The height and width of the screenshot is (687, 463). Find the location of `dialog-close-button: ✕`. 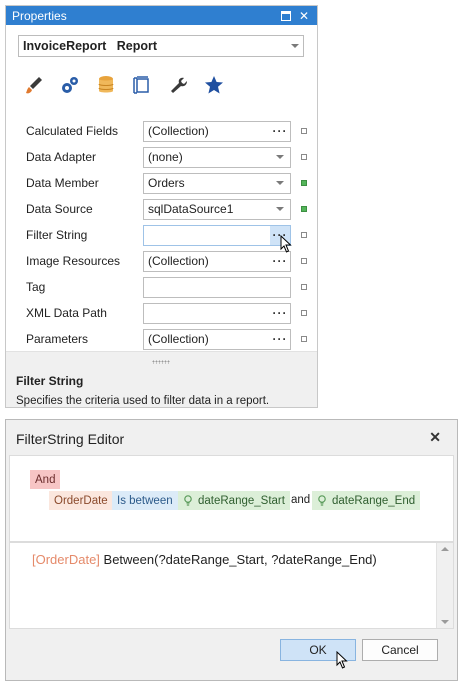

dialog-close-button: ✕ is located at coordinates (435, 437).